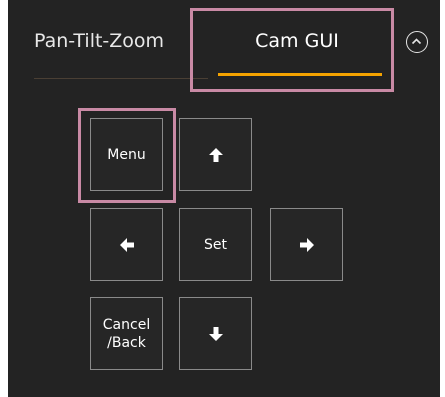 Image resolution: width=445 pixels, height=397 pixels. Describe the element at coordinates (126, 342) in the screenshot. I see `cancel-label-line2: /Back` at that location.